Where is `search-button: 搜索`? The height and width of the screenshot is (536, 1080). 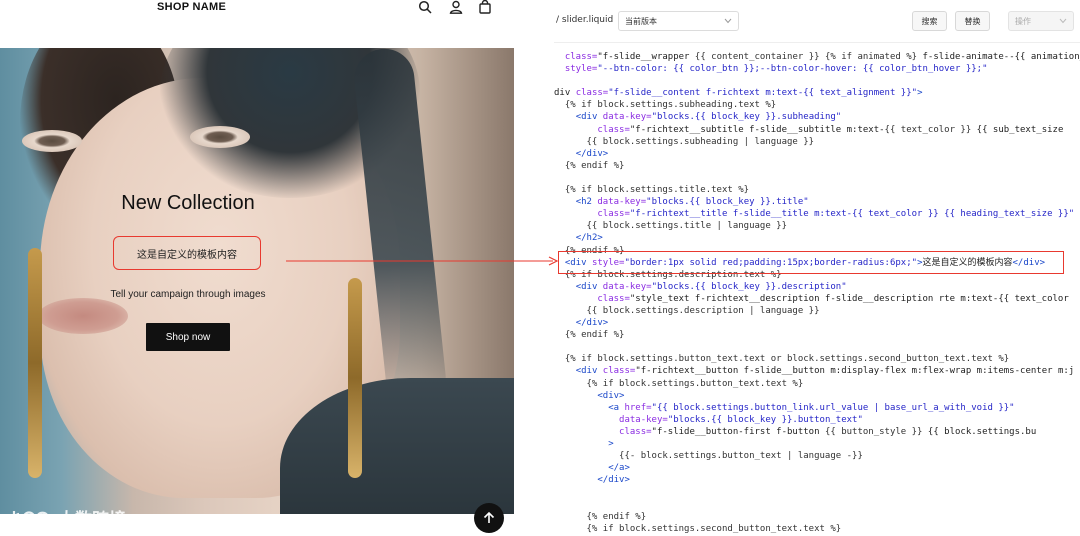
search-button: 搜索 is located at coordinates (929, 21).